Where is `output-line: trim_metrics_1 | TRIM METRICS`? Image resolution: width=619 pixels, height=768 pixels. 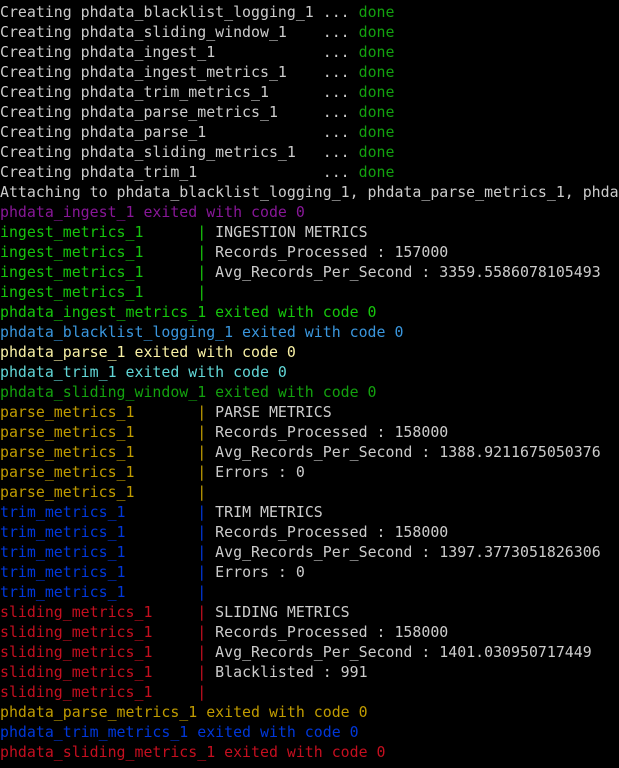
output-line: trim_metrics_1 | TRIM METRICS is located at coordinates (309, 512).